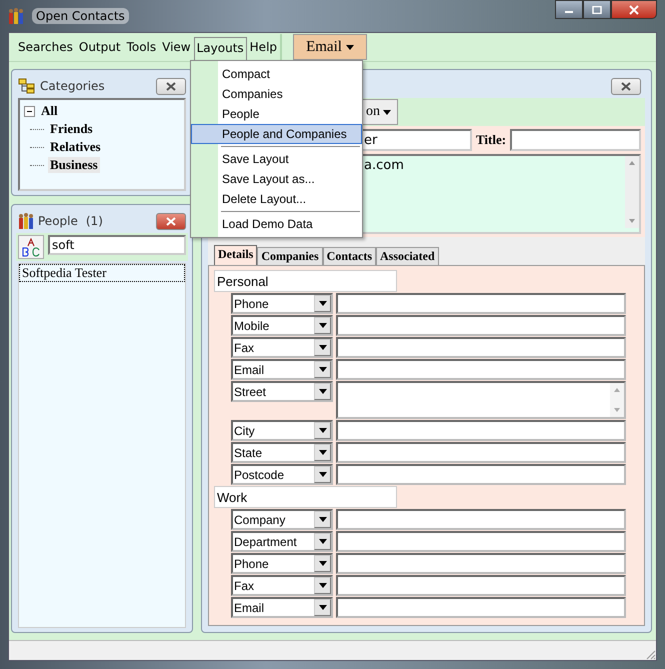 The width and height of the screenshot is (665, 669). Describe the element at coordinates (80, 16) in the screenshot. I see `window-title: Open Contacts` at that location.